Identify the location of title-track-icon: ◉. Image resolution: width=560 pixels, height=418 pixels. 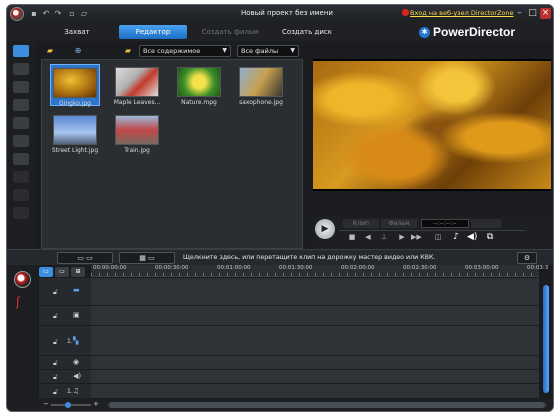
(76, 362).